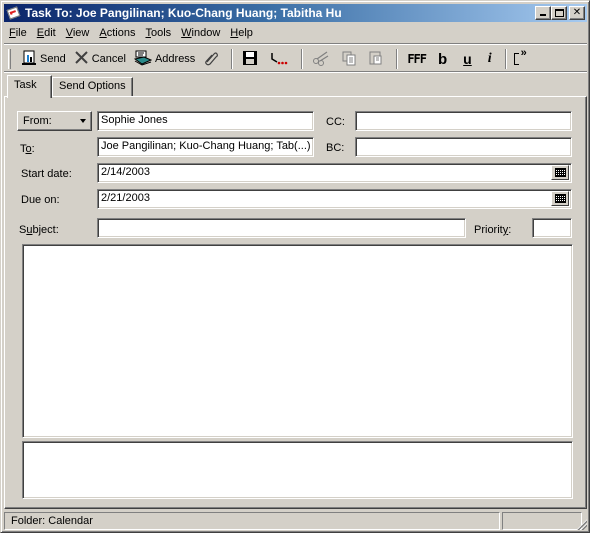 This screenshot has width=590, height=533. What do you see at coordinates (81, 32) in the screenshot?
I see `menu-view-label: iew` at bounding box center [81, 32].